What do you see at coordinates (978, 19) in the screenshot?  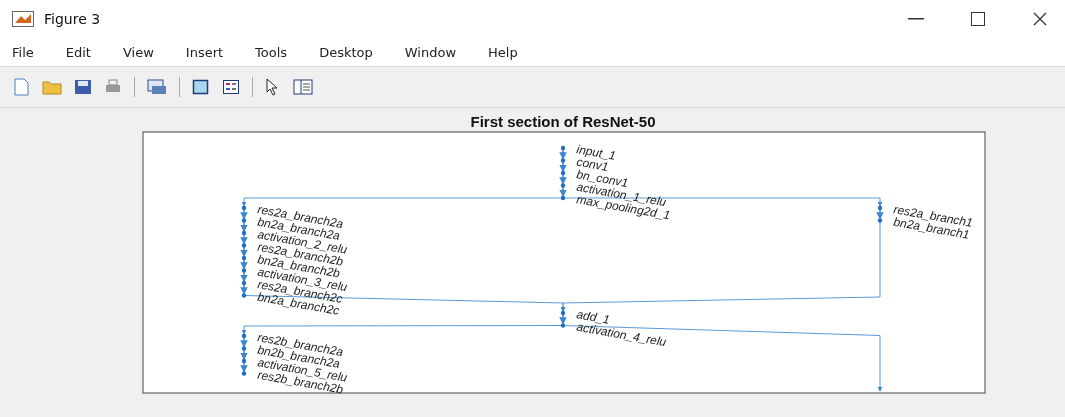 I see `maximize-icon` at bounding box center [978, 19].